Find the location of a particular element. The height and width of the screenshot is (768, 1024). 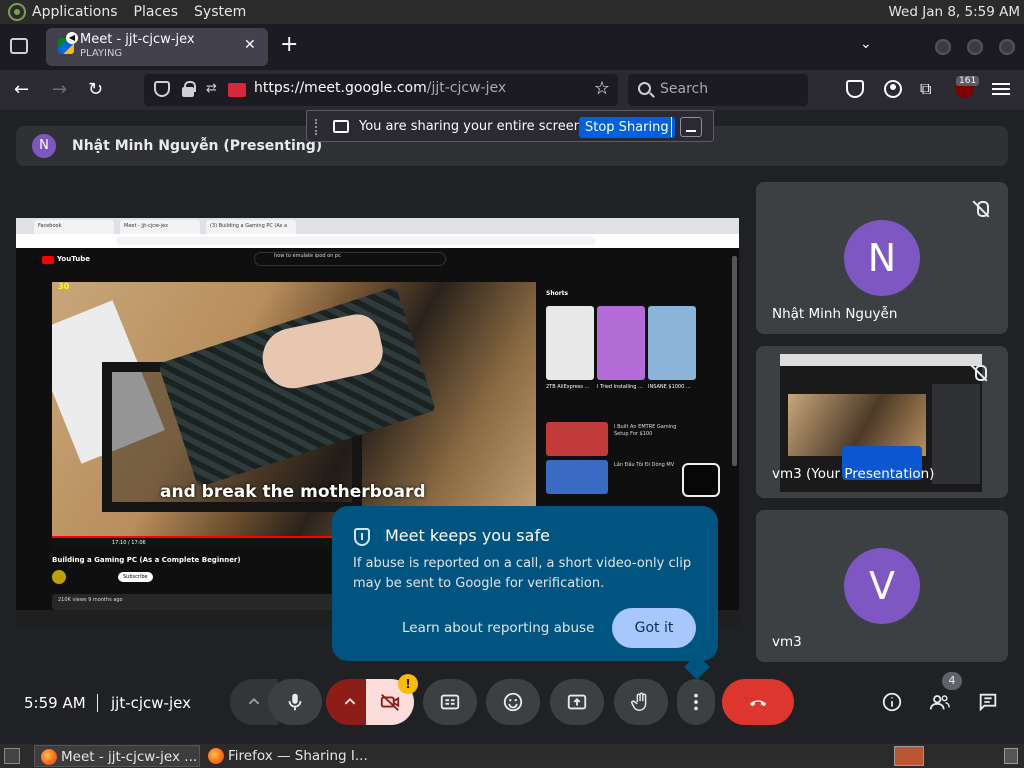

show-desktop-icon is located at coordinates (12, 756).